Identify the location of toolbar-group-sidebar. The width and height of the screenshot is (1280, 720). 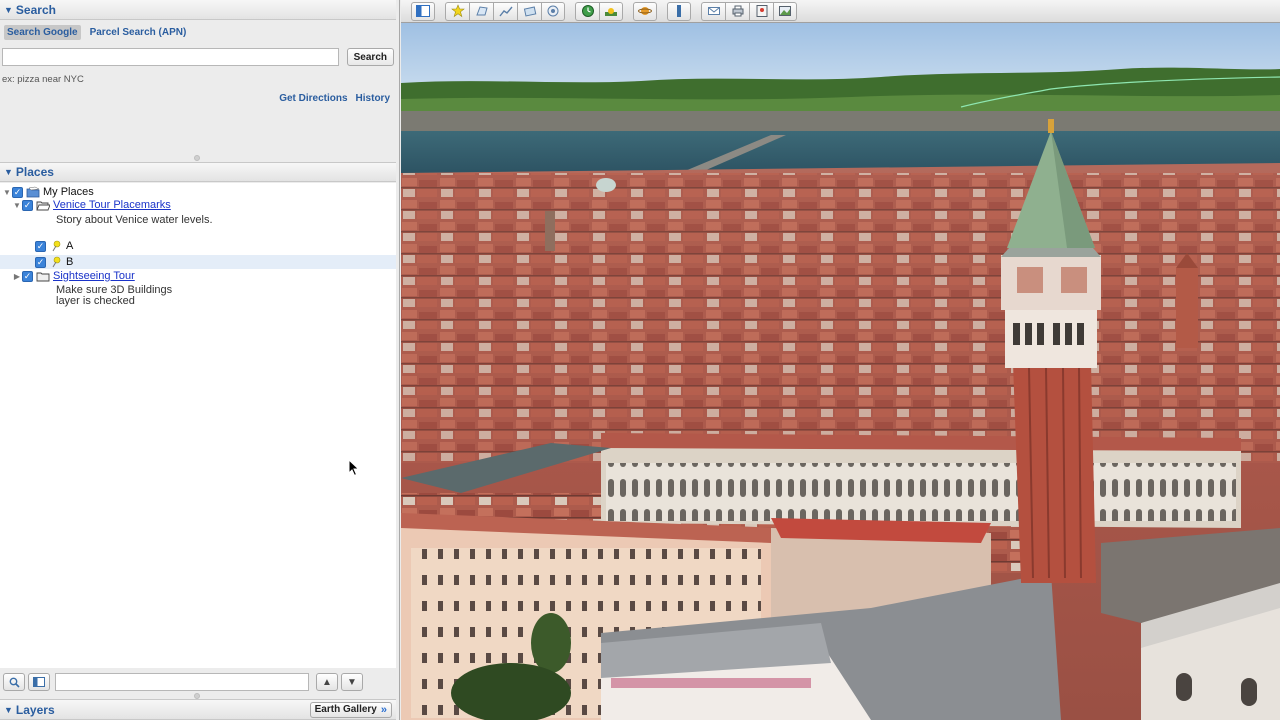
(423, 11).